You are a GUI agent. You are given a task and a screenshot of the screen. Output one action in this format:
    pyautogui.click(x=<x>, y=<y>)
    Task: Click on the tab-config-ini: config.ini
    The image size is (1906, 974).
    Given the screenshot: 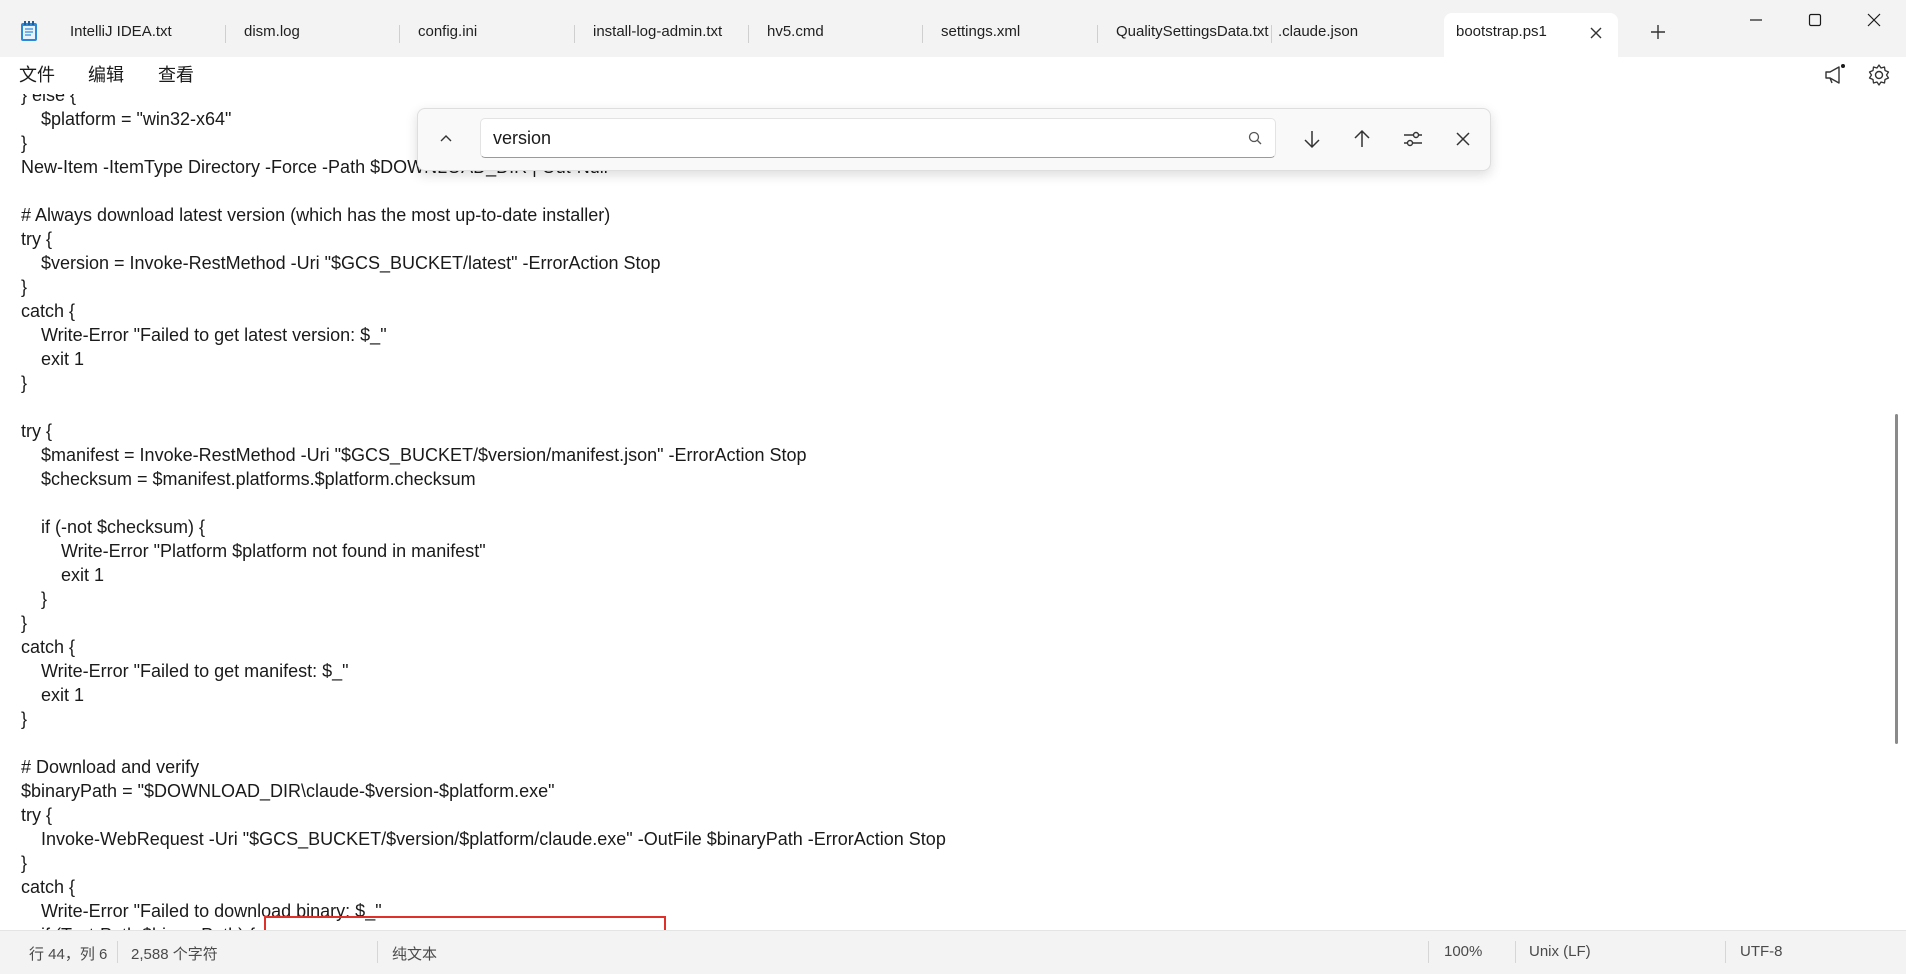 What is the action you would take?
    pyautogui.click(x=487, y=35)
    